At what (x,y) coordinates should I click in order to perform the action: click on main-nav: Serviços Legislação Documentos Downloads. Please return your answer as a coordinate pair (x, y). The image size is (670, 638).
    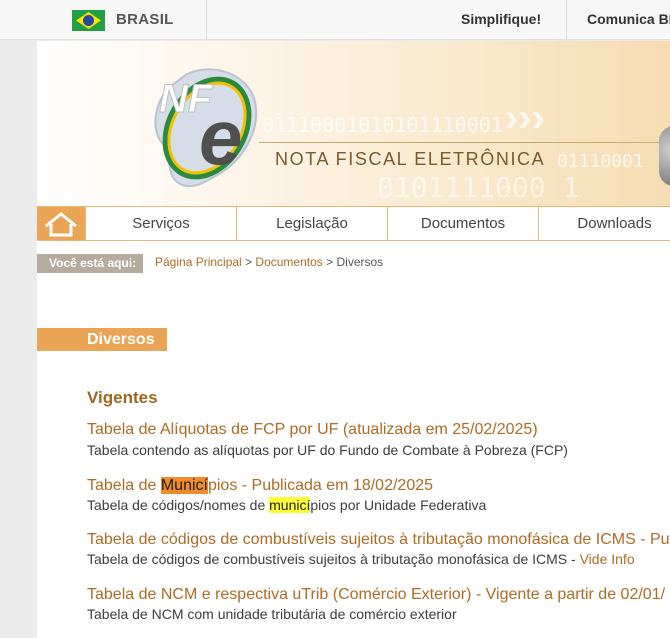
    Looking at the image, I should click on (353, 223).